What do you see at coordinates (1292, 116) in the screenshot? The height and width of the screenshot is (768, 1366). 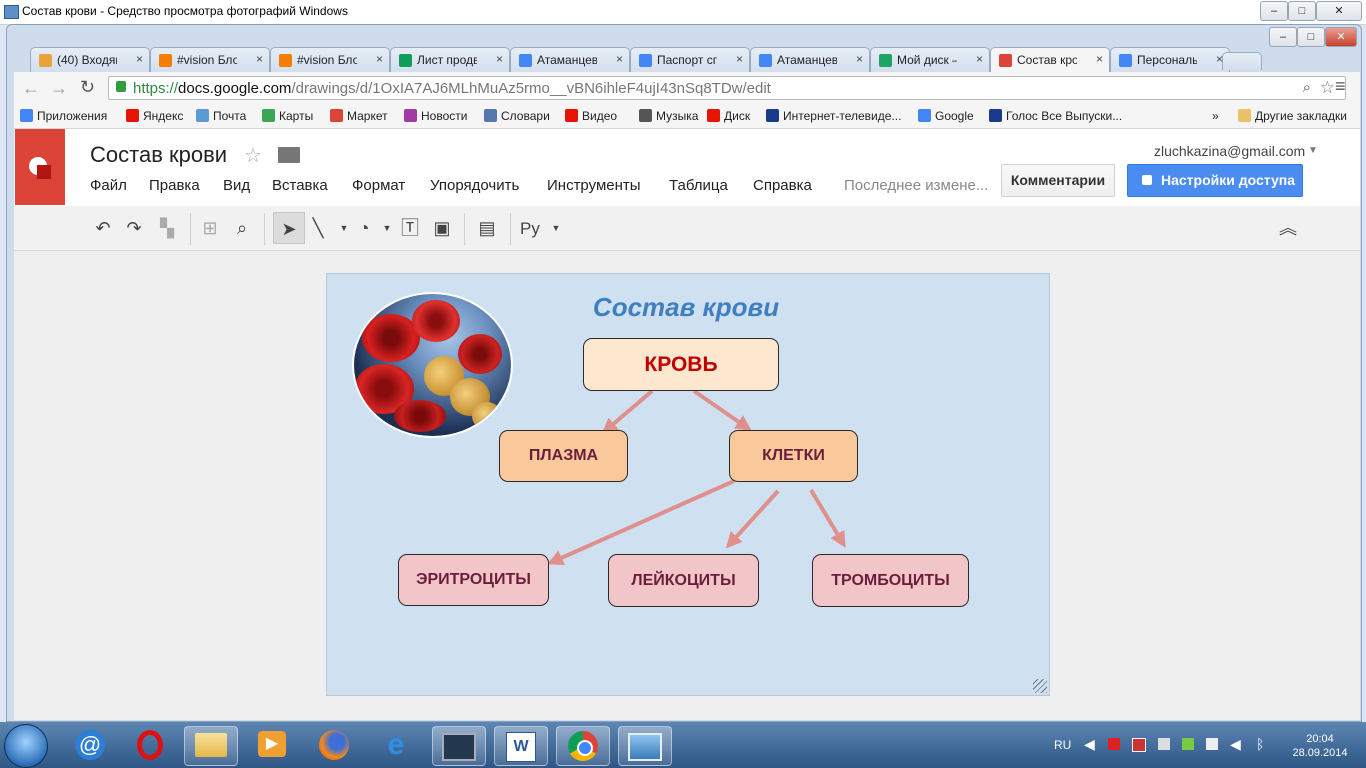 I see `other-bookmarks-folder: Другие закладки` at bounding box center [1292, 116].